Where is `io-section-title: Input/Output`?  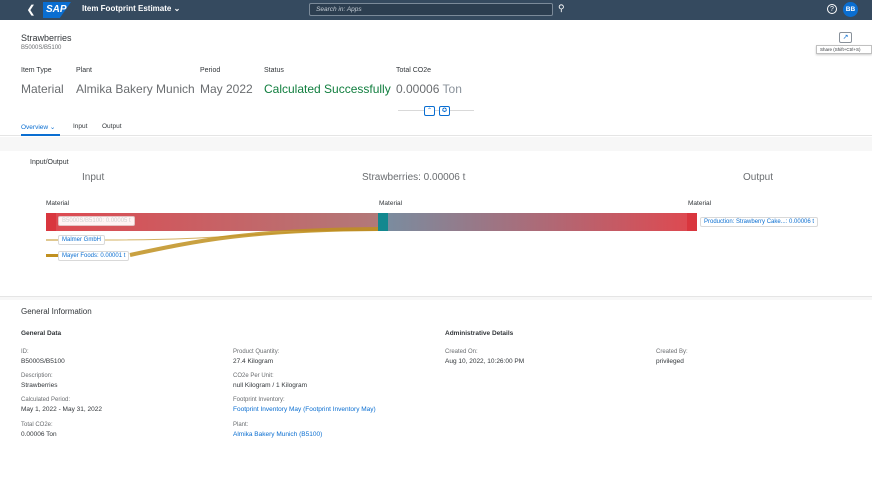
io-section-title: Input/Output is located at coordinates (49, 162).